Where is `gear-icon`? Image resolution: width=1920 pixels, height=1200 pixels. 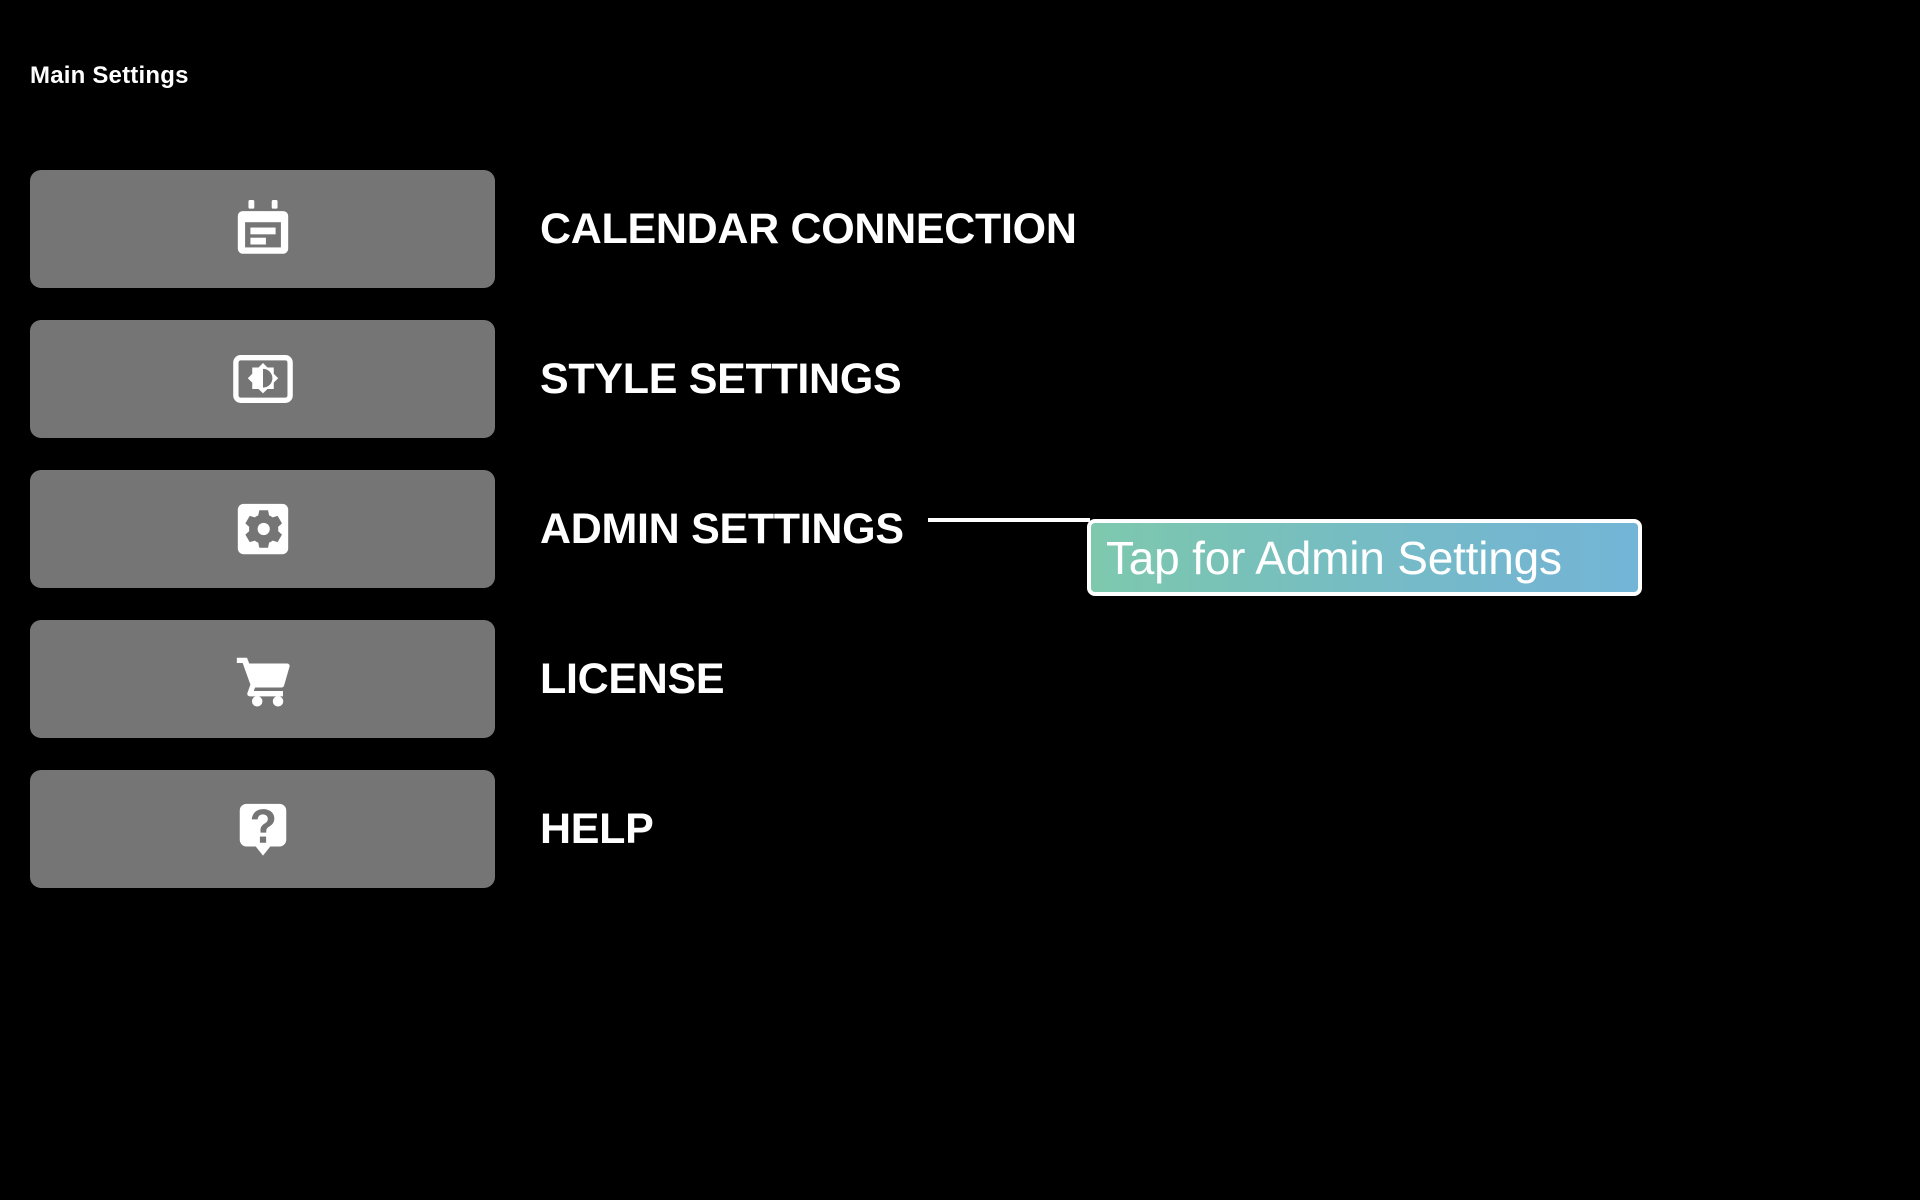
gear-icon is located at coordinates (263, 529).